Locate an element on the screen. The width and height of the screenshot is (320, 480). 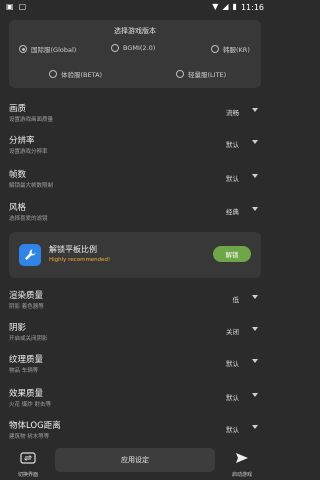
setting-graphics: 画质 设置游戏画面质量 流畅 is located at coordinates (135, 116).